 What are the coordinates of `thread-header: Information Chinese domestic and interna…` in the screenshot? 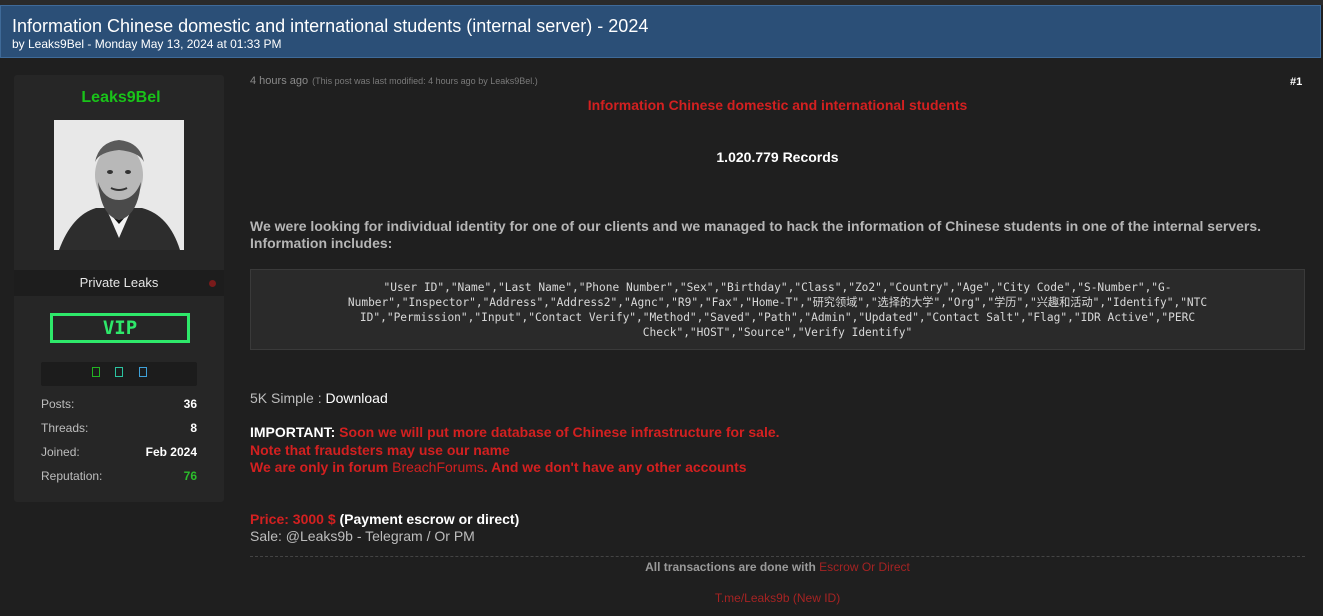 It's located at (660, 31).